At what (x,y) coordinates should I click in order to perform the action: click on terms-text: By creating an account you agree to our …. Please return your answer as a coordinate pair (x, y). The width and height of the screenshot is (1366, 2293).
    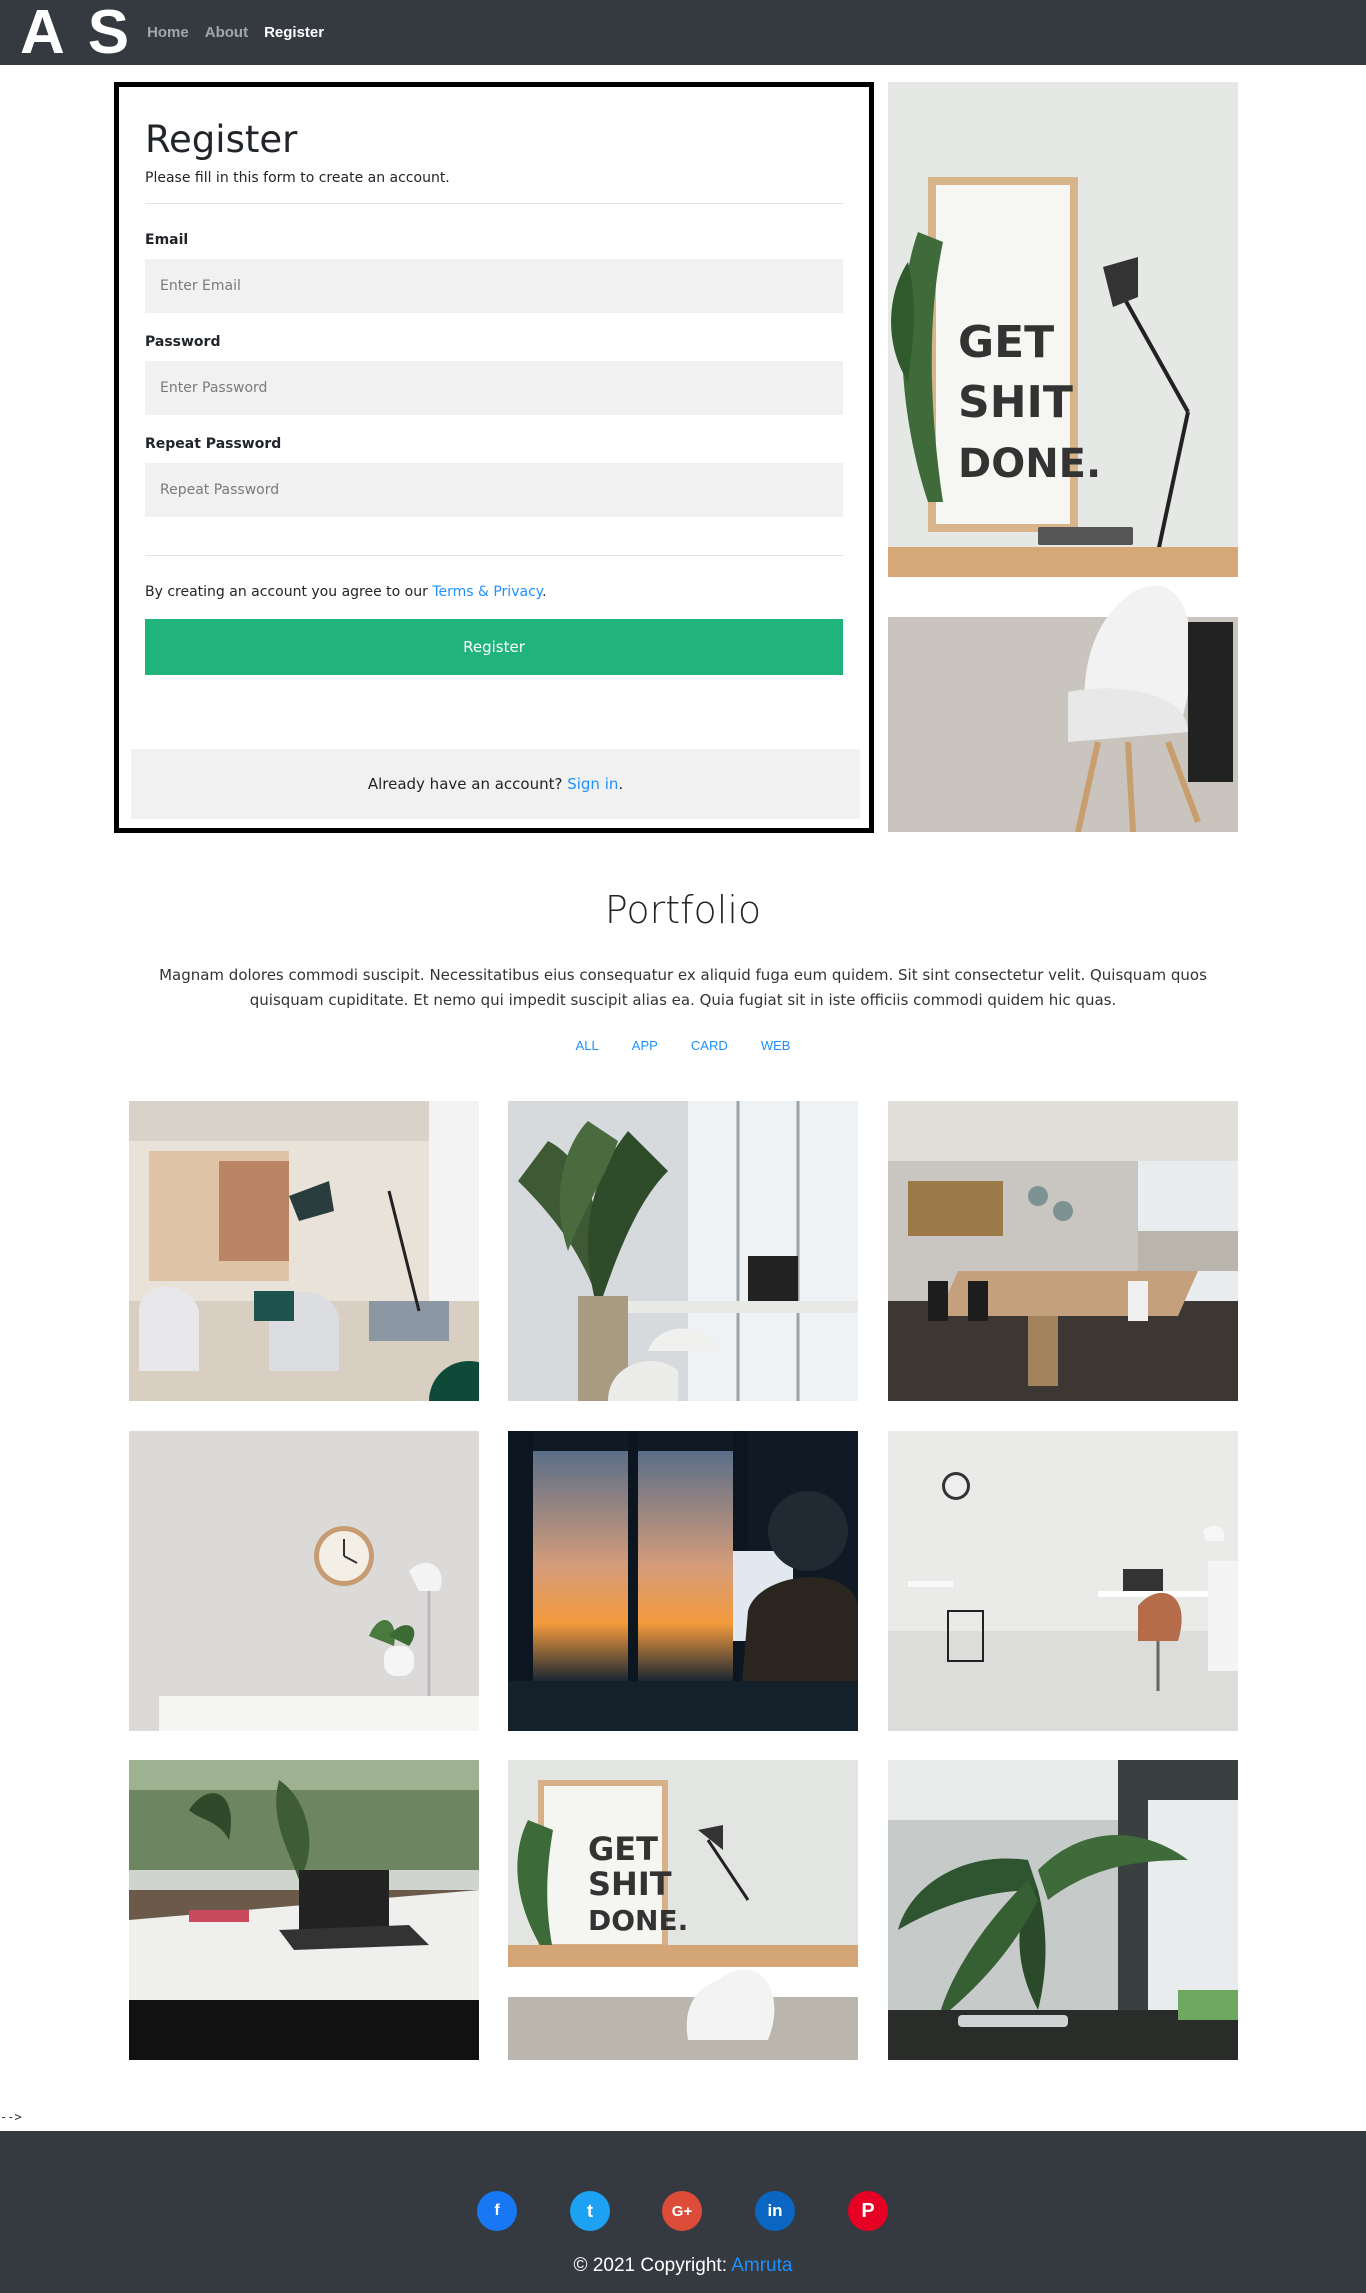
    Looking at the image, I should click on (494, 592).